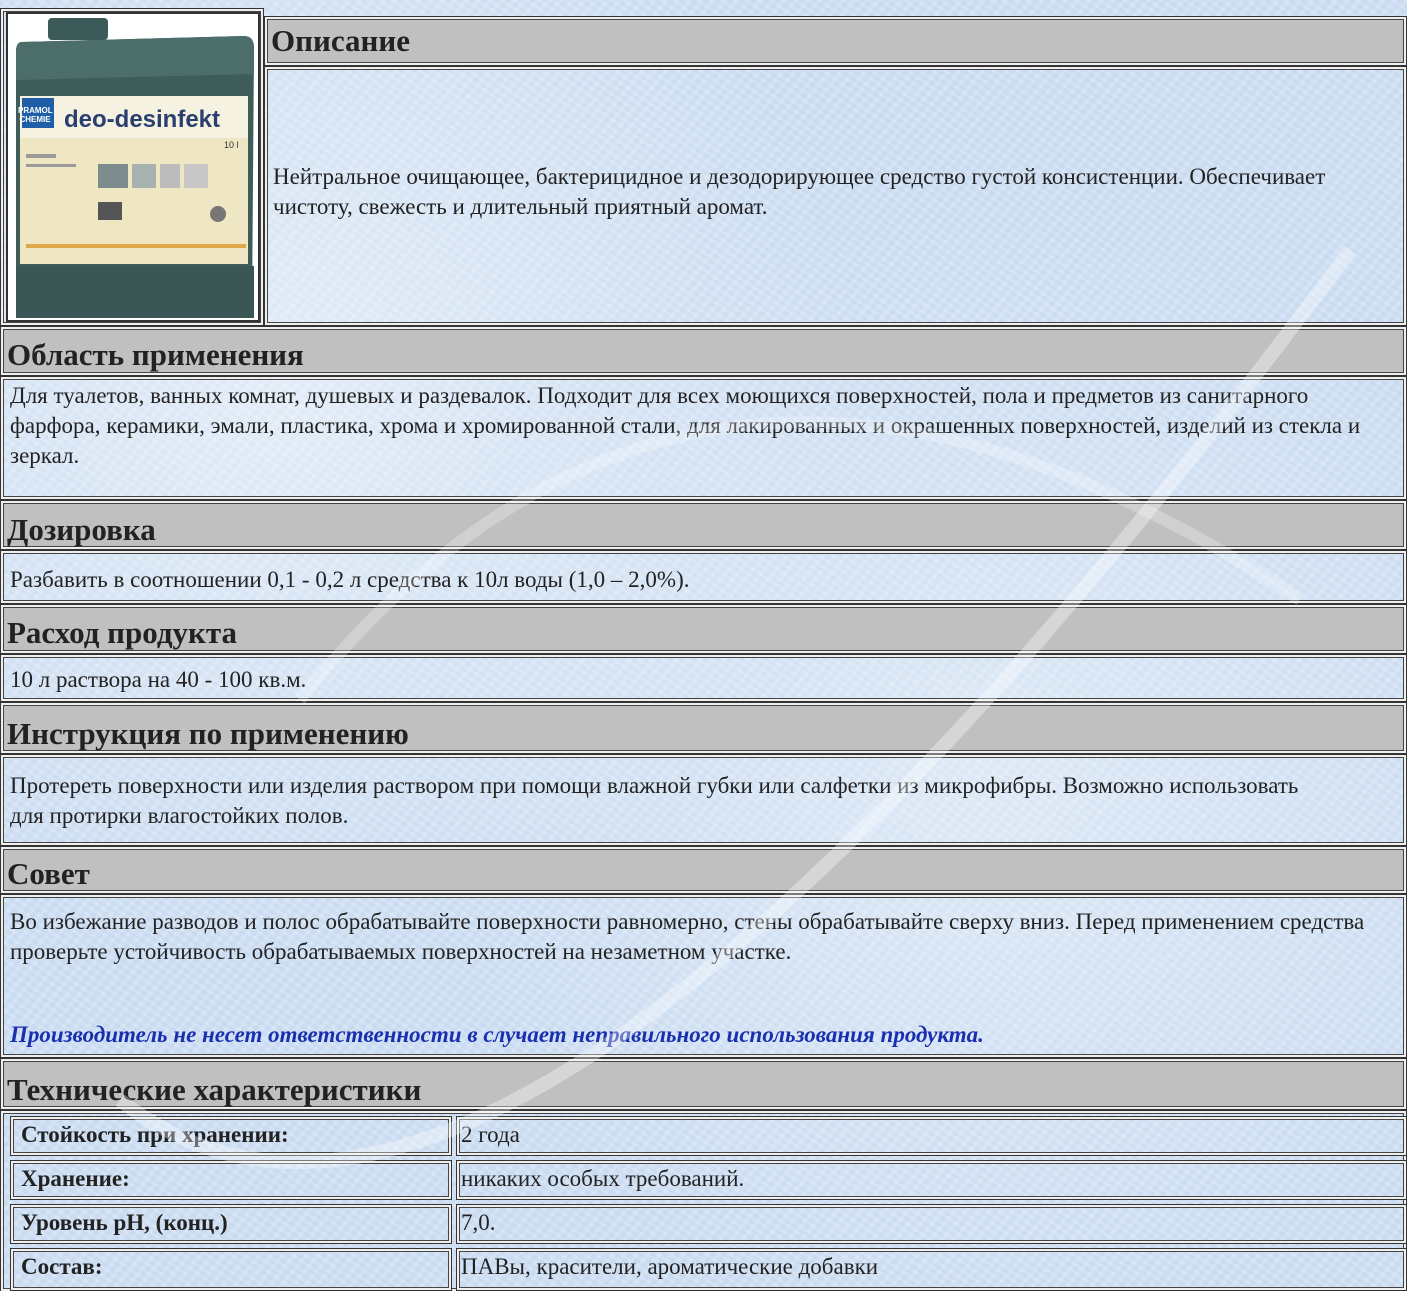 Image resolution: width=1407 pixels, height=1291 pixels. I want to click on description-heading: Описание, so click(835, 41).